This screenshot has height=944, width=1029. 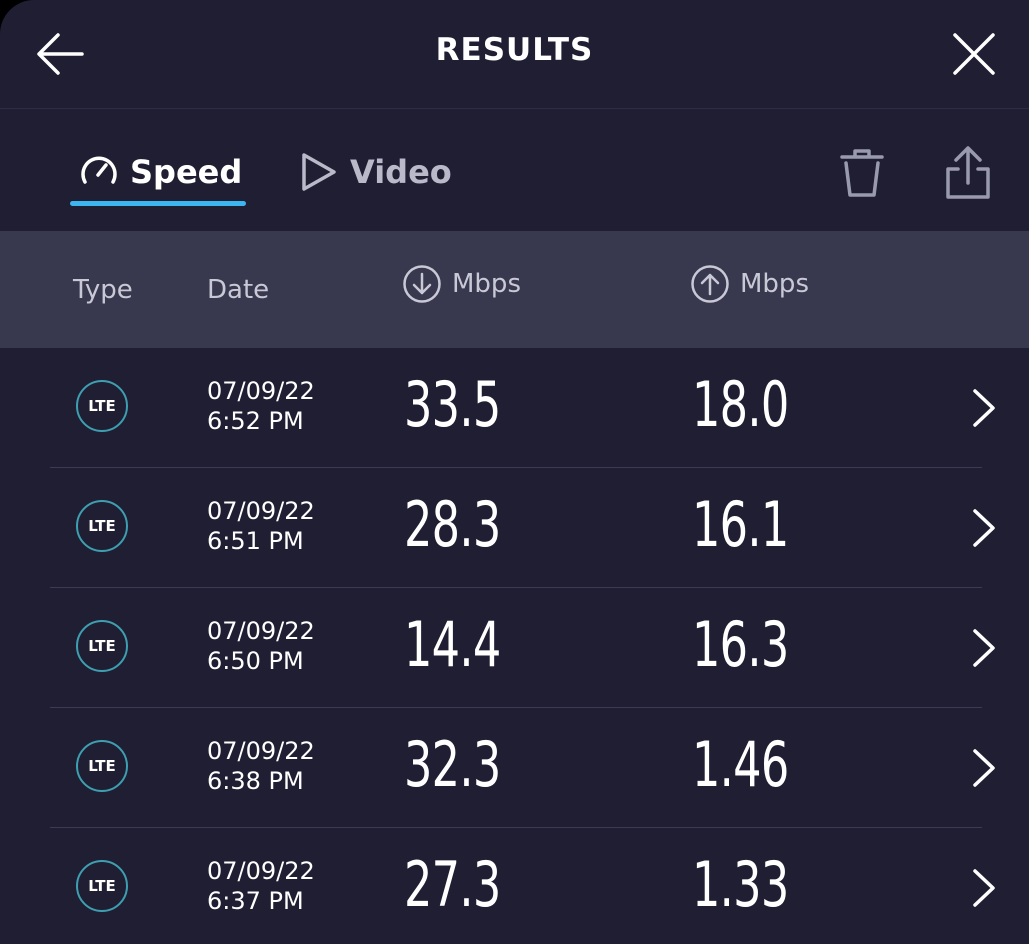 I want to click on column-upload-label: Mbps, so click(x=774, y=283).